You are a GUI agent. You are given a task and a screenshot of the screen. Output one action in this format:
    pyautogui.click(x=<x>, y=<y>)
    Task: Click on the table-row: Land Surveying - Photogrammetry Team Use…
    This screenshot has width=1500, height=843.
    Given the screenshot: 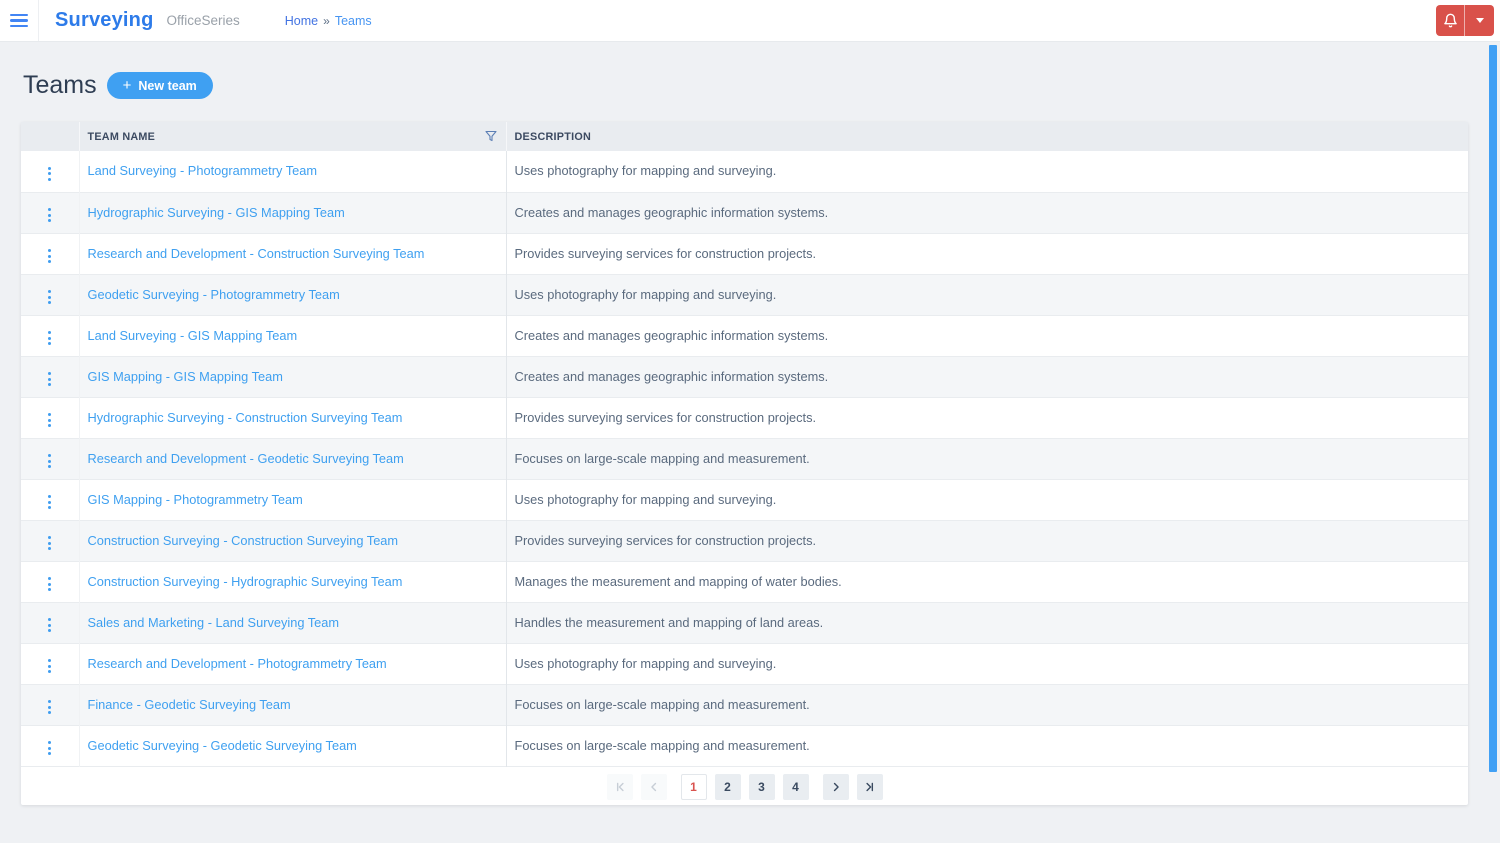 What is the action you would take?
    pyautogui.click(x=744, y=171)
    